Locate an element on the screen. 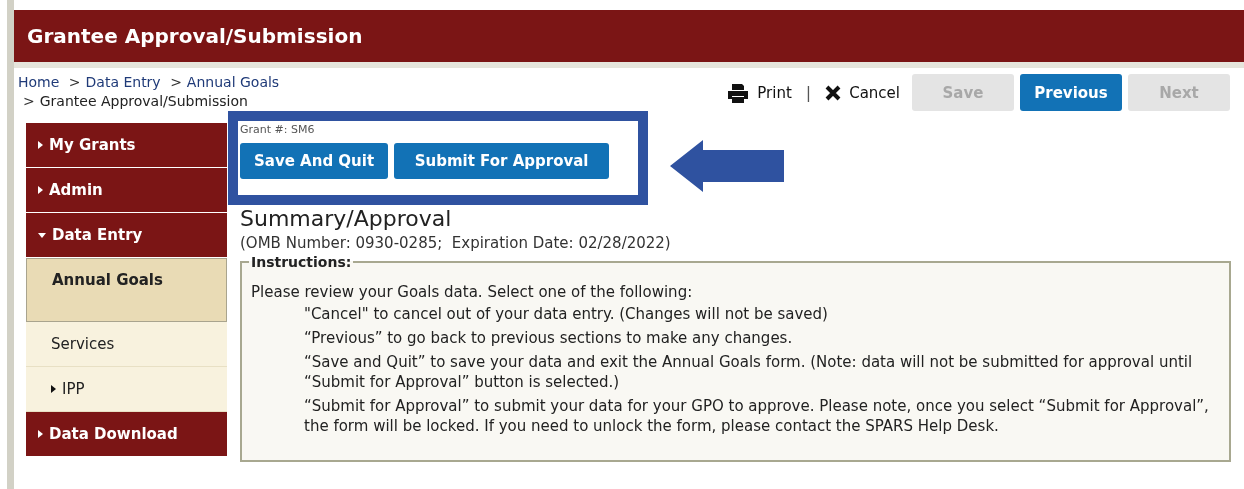 The height and width of the screenshot is (489, 1244). close-icon is located at coordinates (833, 92).